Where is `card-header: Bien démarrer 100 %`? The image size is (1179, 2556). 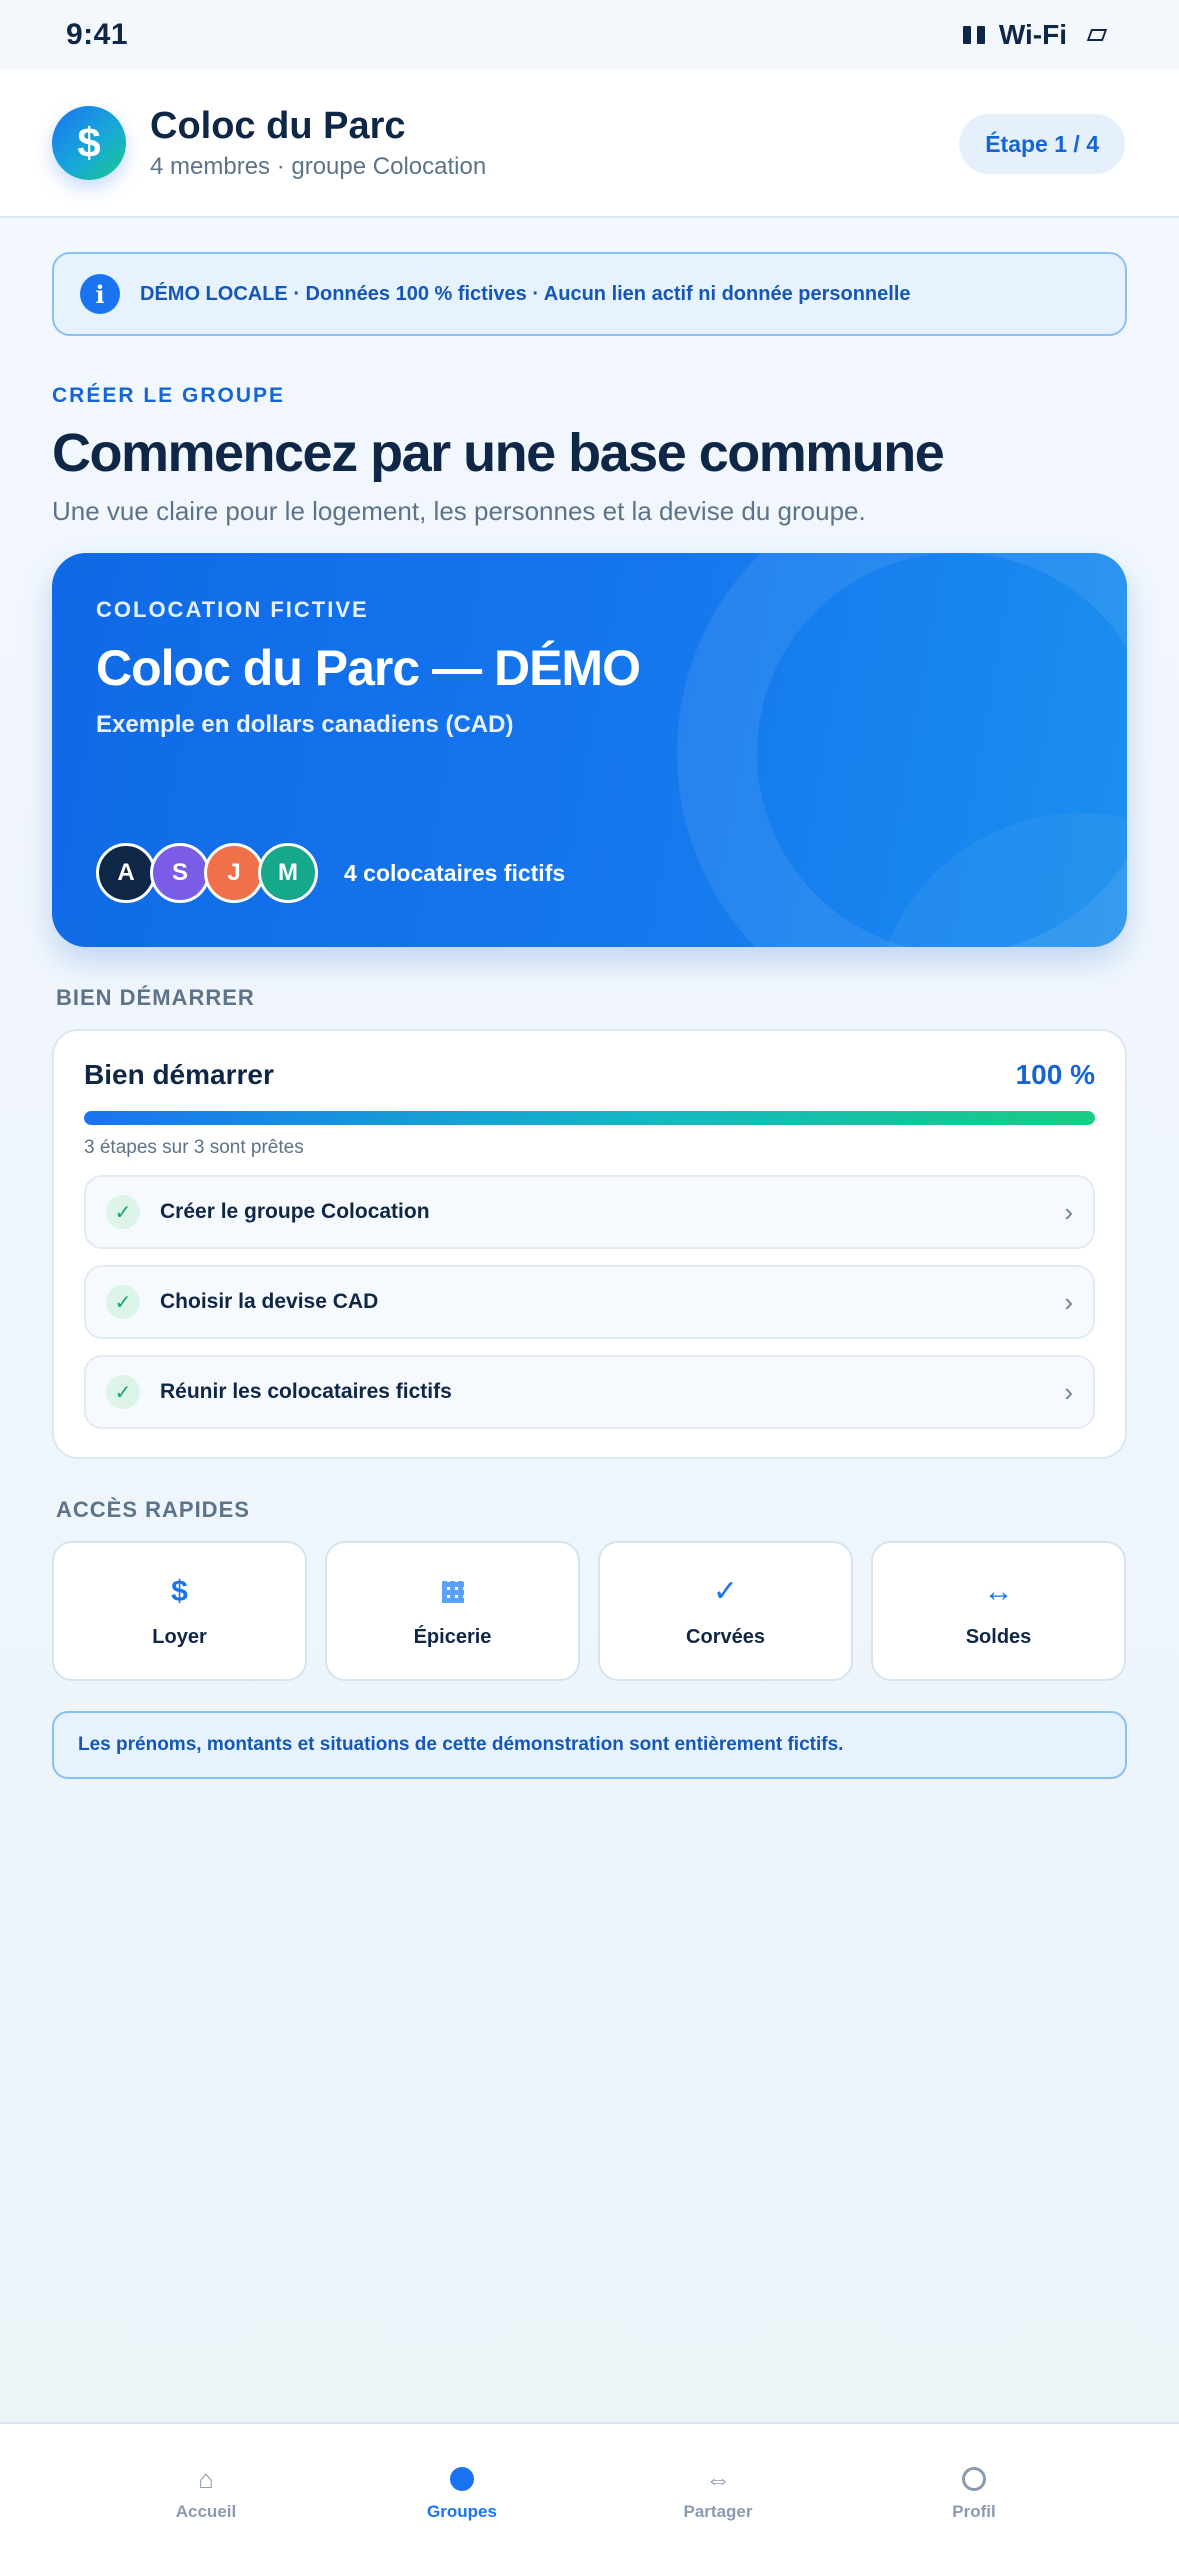
card-header: Bien démarrer 100 % is located at coordinates (589, 1075).